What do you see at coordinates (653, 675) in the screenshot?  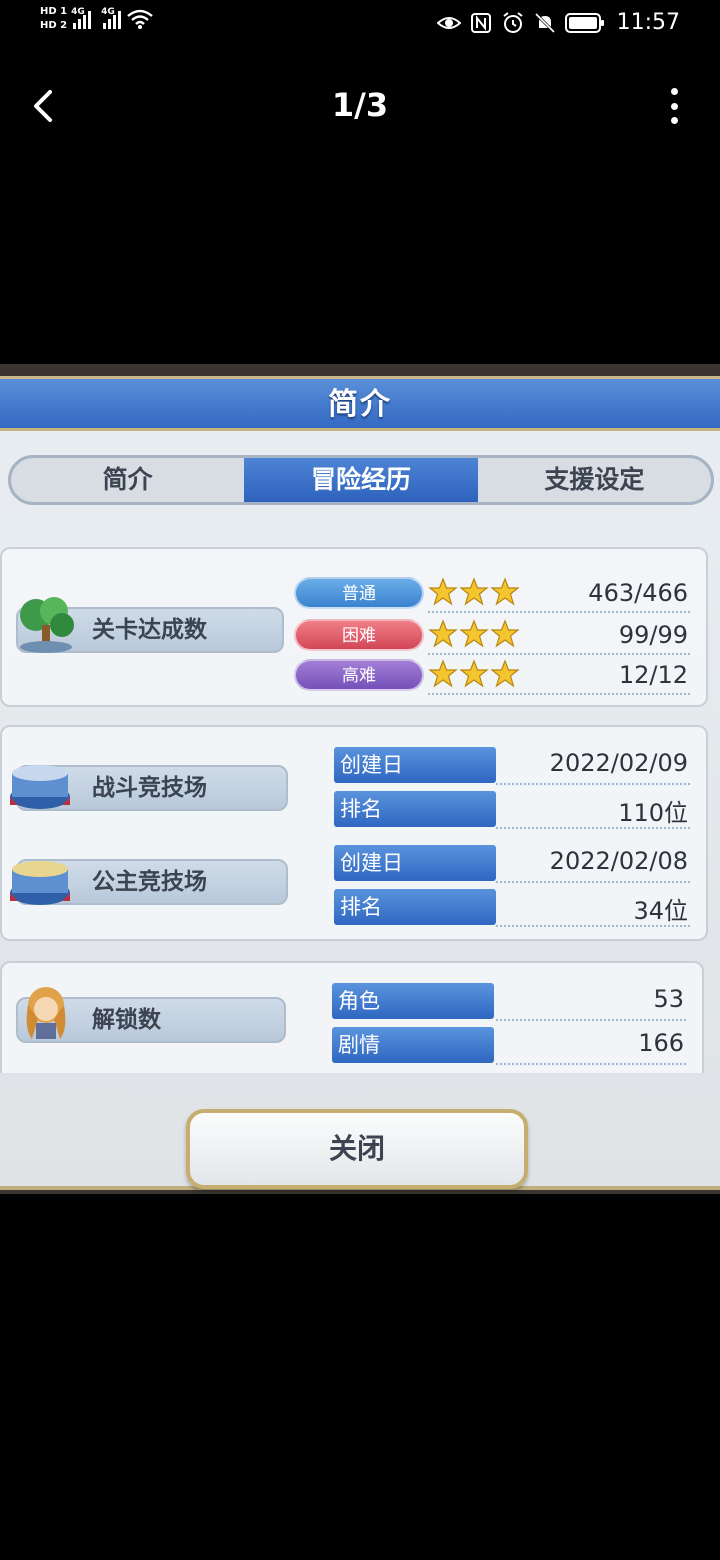 I see `stage-very-hard-value: 12/12` at bounding box center [653, 675].